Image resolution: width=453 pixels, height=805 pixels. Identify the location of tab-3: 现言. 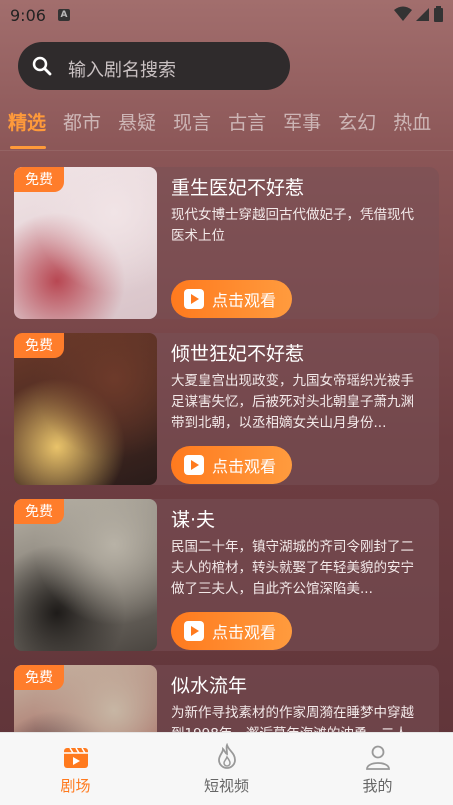
(192, 121).